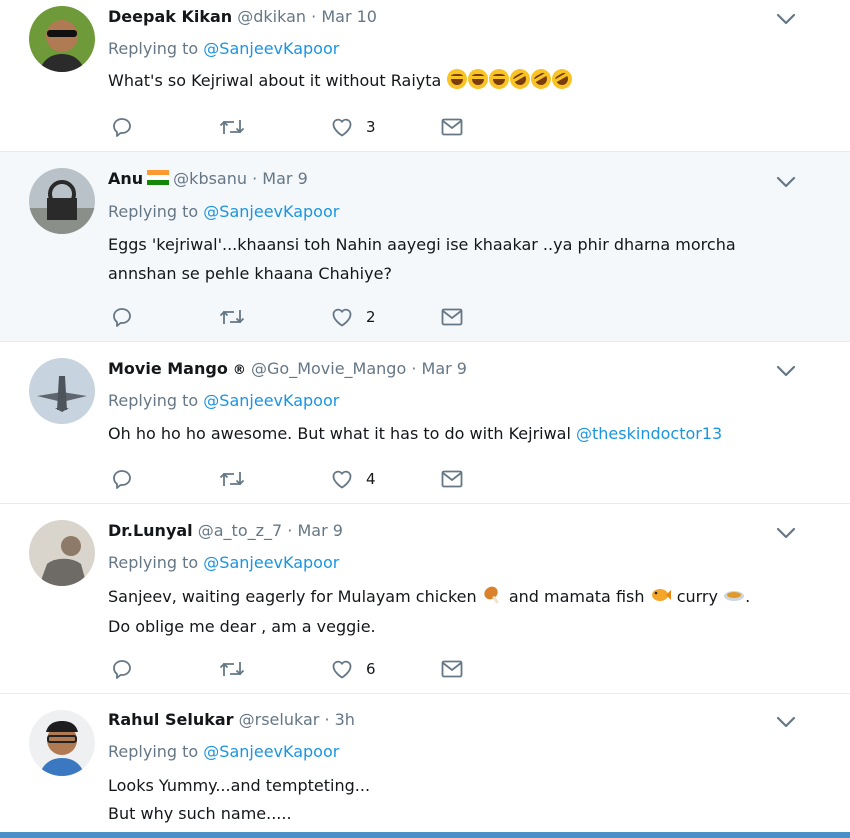 This screenshot has width=850, height=838. Describe the element at coordinates (345, 719) in the screenshot. I see `timestamp: 3h` at that location.